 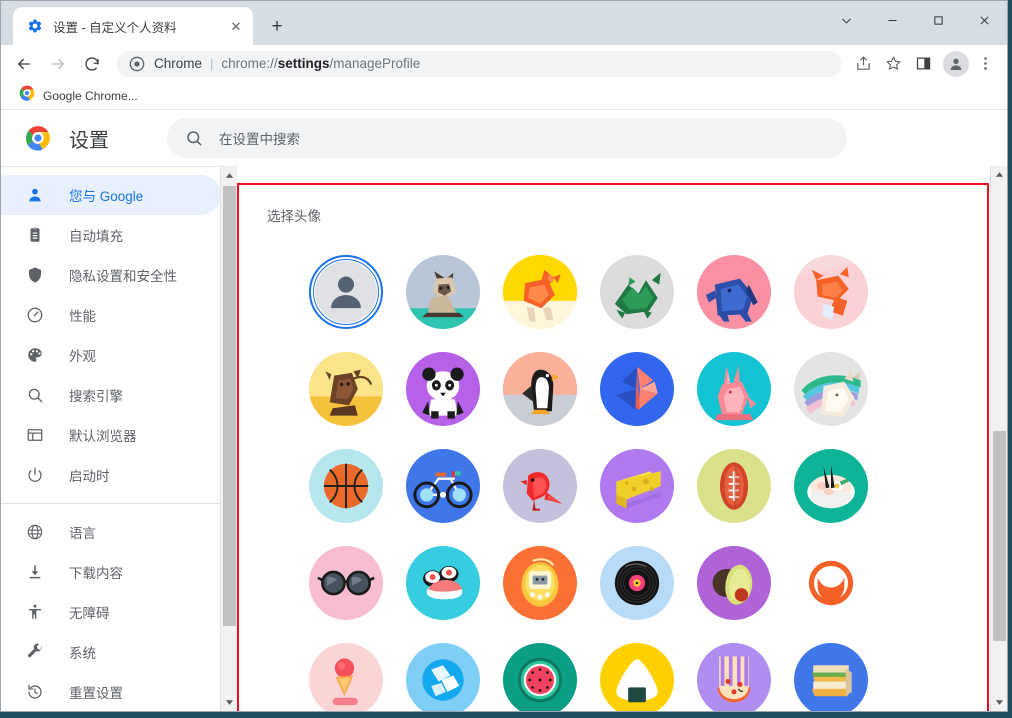 What do you see at coordinates (24, 64) in the screenshot?
I see `back-button` at bounding box center [24, 64].